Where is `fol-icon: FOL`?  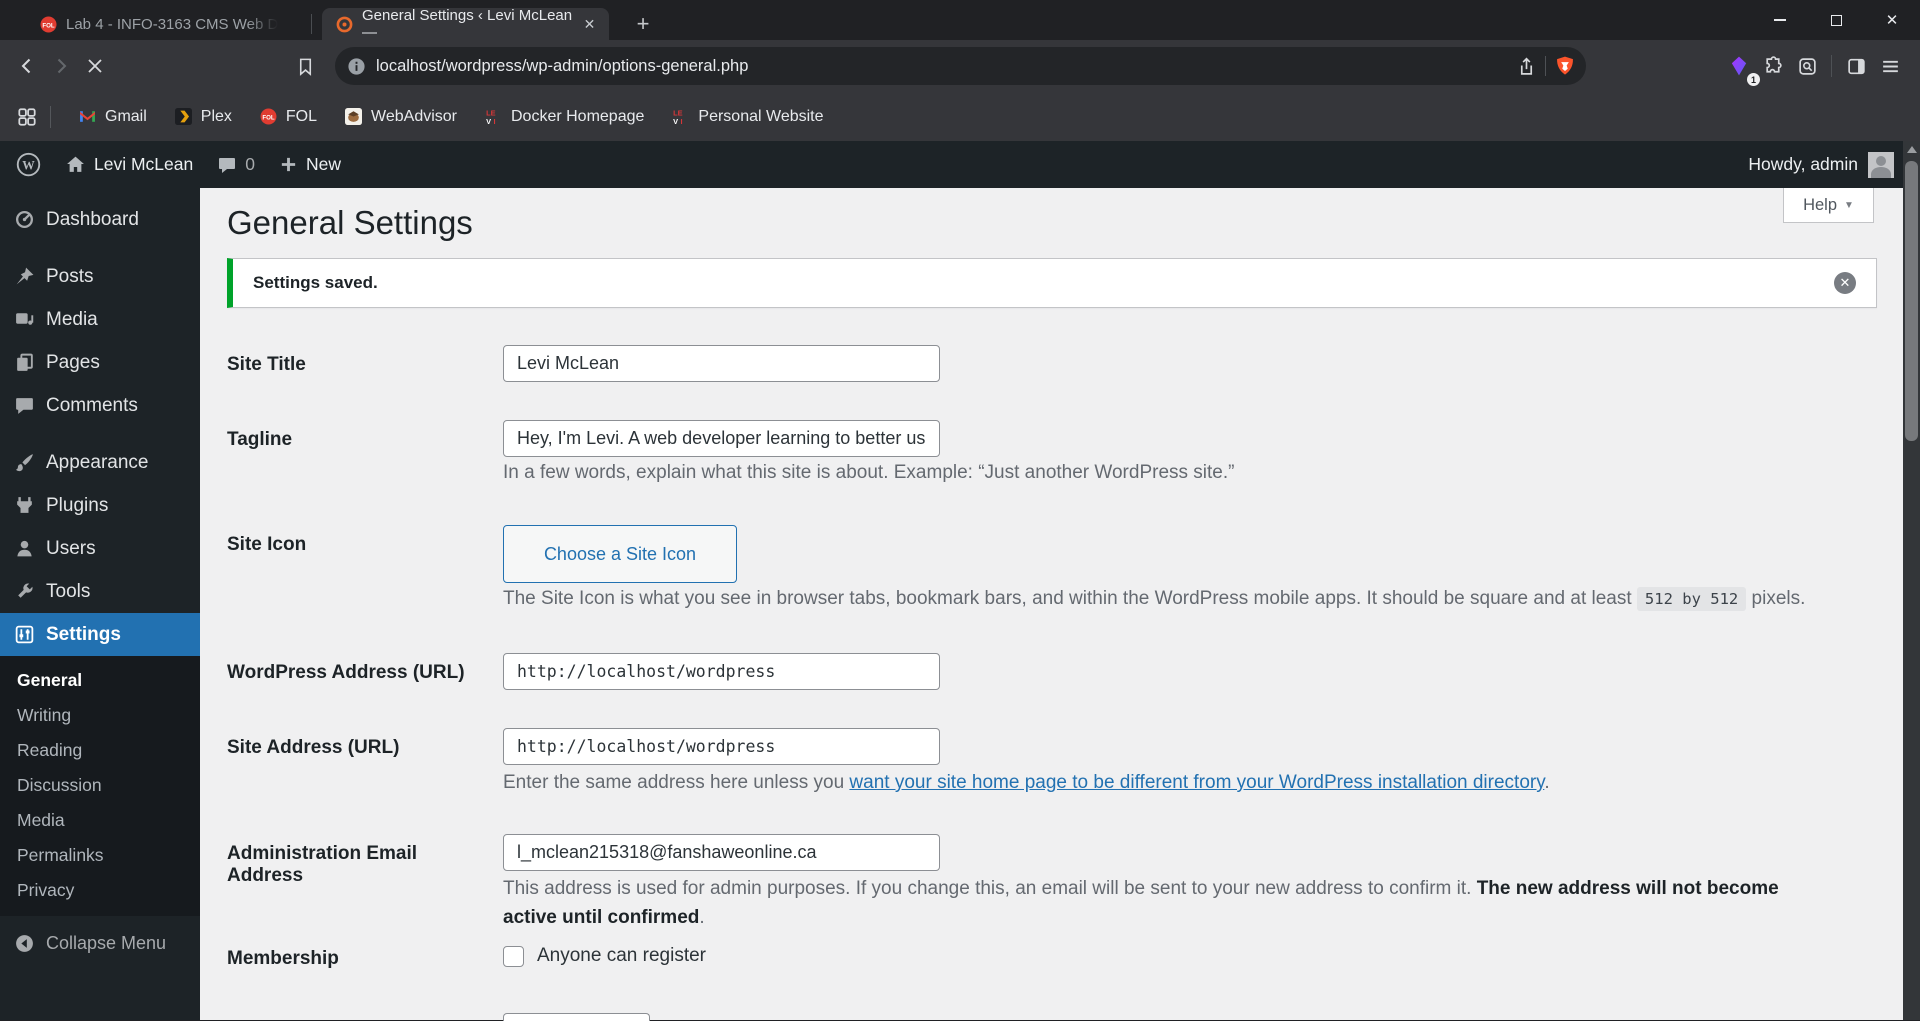 fol-icon: FOL is located at coordinates (268, 116).